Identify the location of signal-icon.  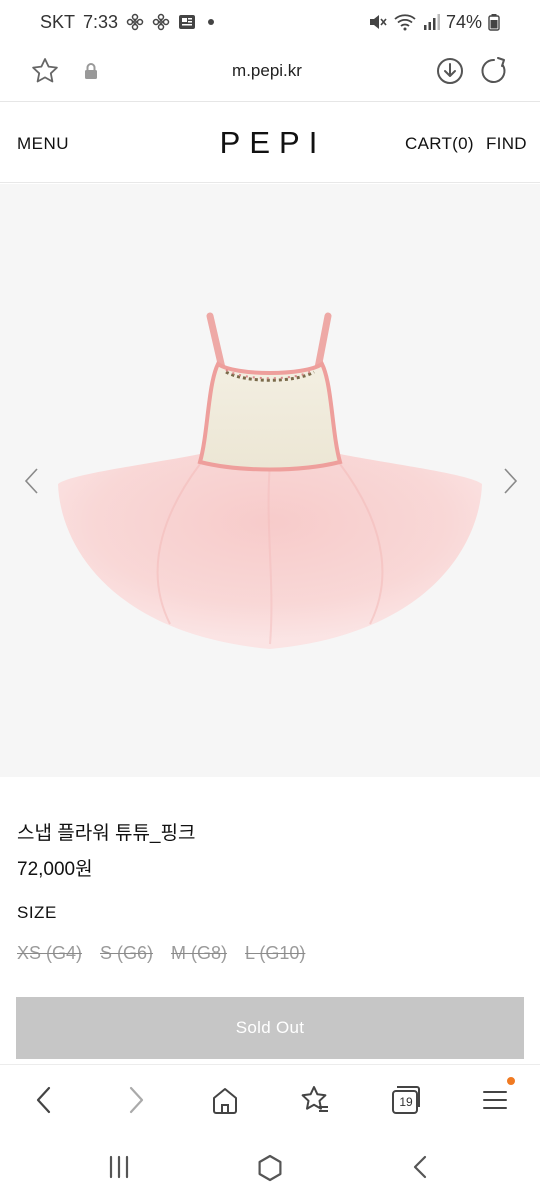
(431, 22).